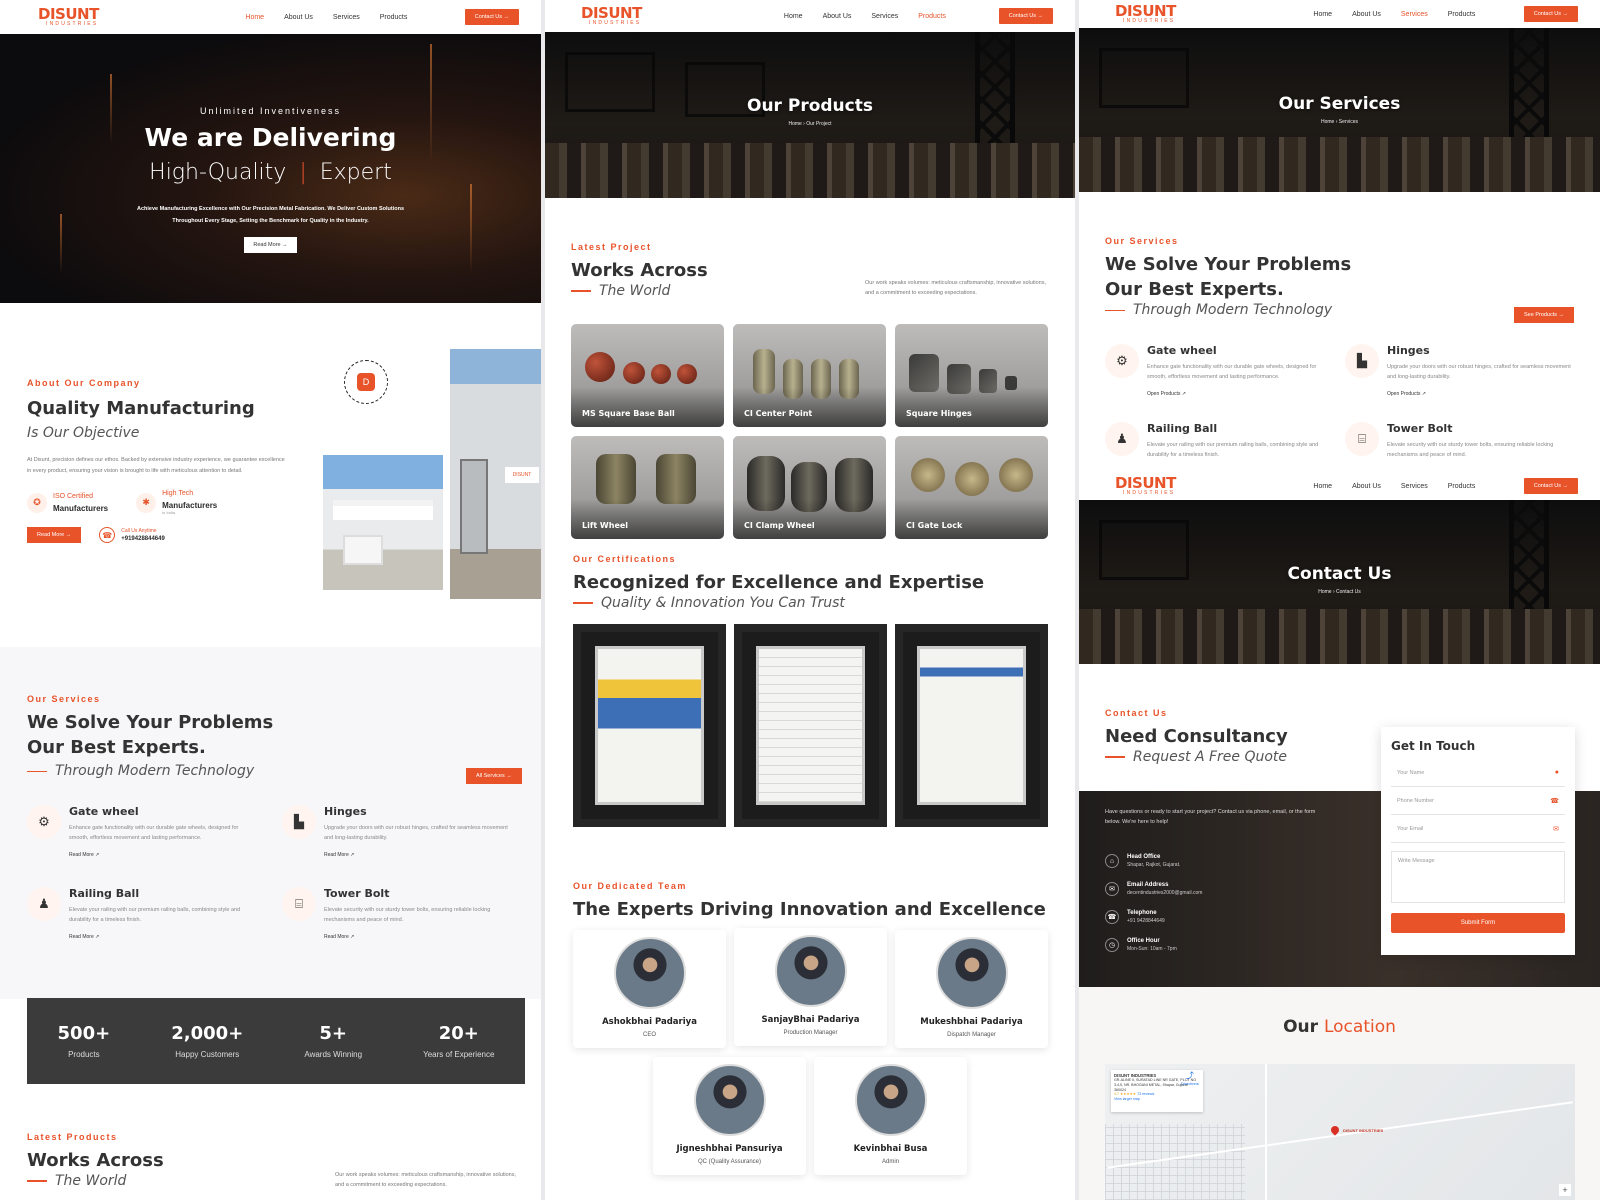 The width and height of the screenshot is (1600, 1200). I want to click on info-key: Email Address, so click(1148, 885).